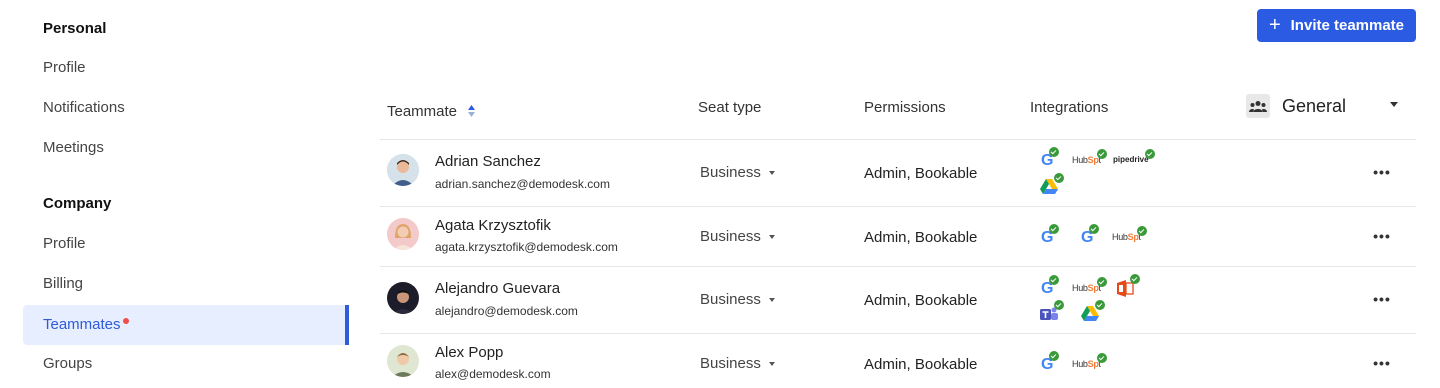 This screenshot has height=388, width=1440. Describe the element at coordinates (75, 28) in the screenshot. I see `personal-heading: Personal` at that location.